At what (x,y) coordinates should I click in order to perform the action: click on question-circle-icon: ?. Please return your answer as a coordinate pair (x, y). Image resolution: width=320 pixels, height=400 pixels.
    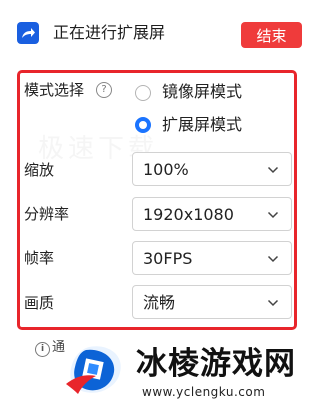
    Looking at the image, I should click on (104, 90).